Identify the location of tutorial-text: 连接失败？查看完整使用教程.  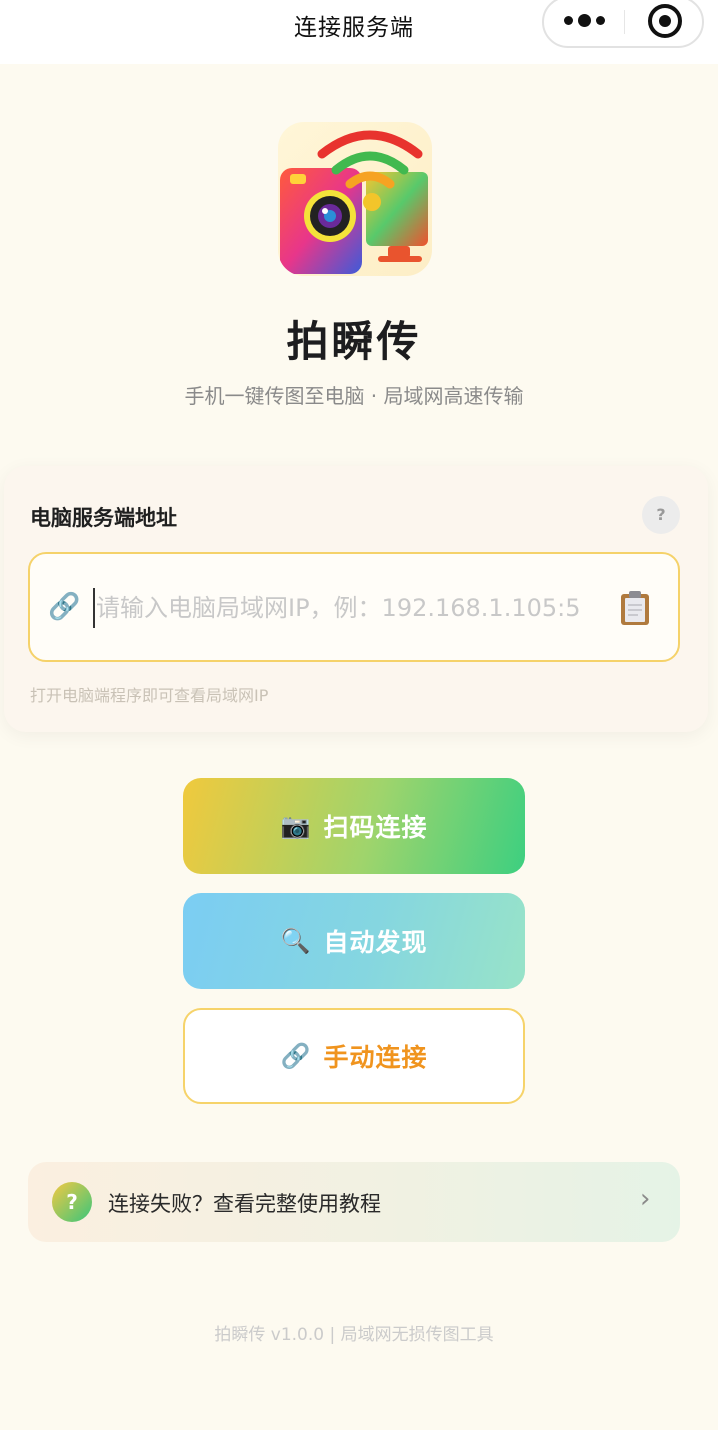
(244, 1204).